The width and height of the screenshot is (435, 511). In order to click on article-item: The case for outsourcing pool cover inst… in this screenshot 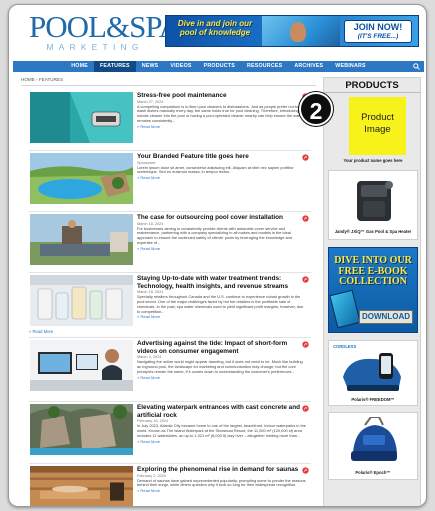, I will do `click(167, 242)`.